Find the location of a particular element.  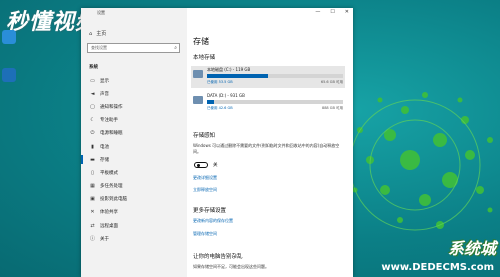

minimize-button: — is located at coordinates (317, 12).